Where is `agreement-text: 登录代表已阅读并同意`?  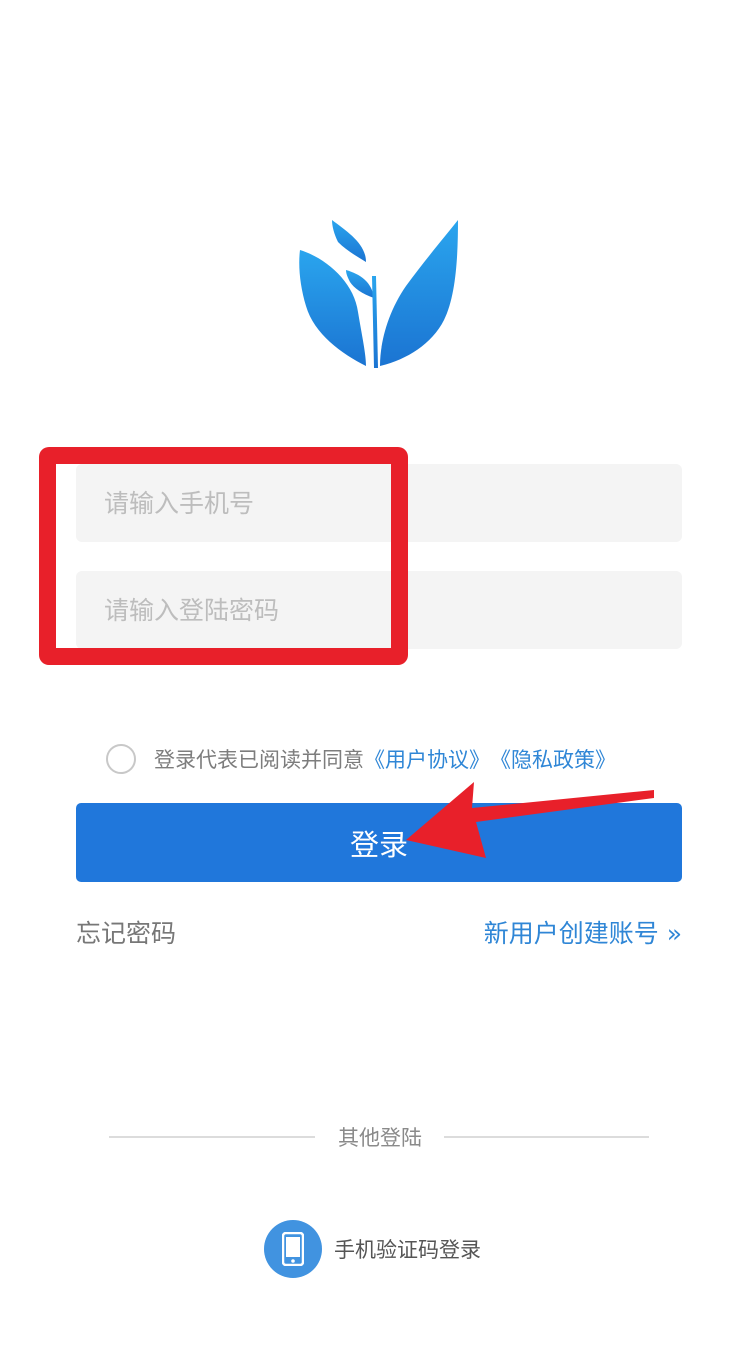
agreement-text: 登录代表已阅读并同意 is located at coordinates (259, 760).